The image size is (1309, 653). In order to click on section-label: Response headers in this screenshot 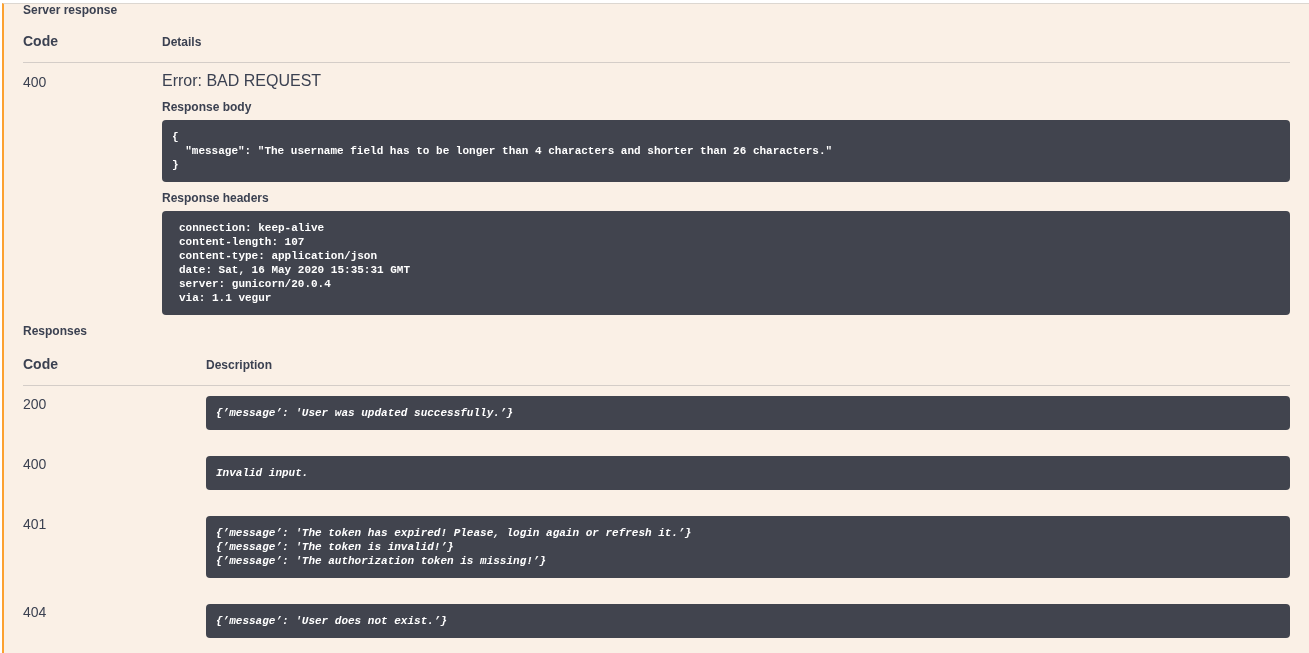, I will do `click(216, 198)`.